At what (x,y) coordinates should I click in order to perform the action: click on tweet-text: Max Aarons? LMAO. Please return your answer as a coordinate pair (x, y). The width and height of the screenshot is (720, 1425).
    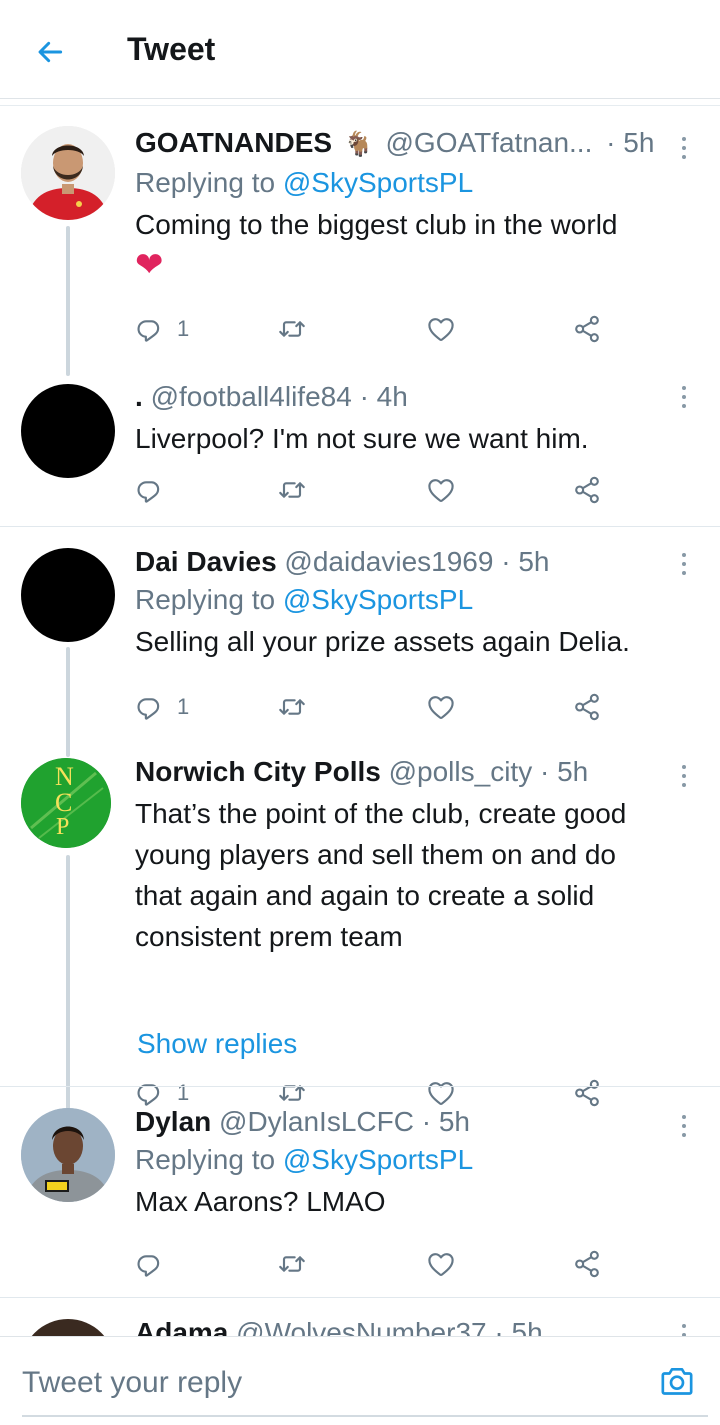
    Looking at the image, I should click on (260, 1201).